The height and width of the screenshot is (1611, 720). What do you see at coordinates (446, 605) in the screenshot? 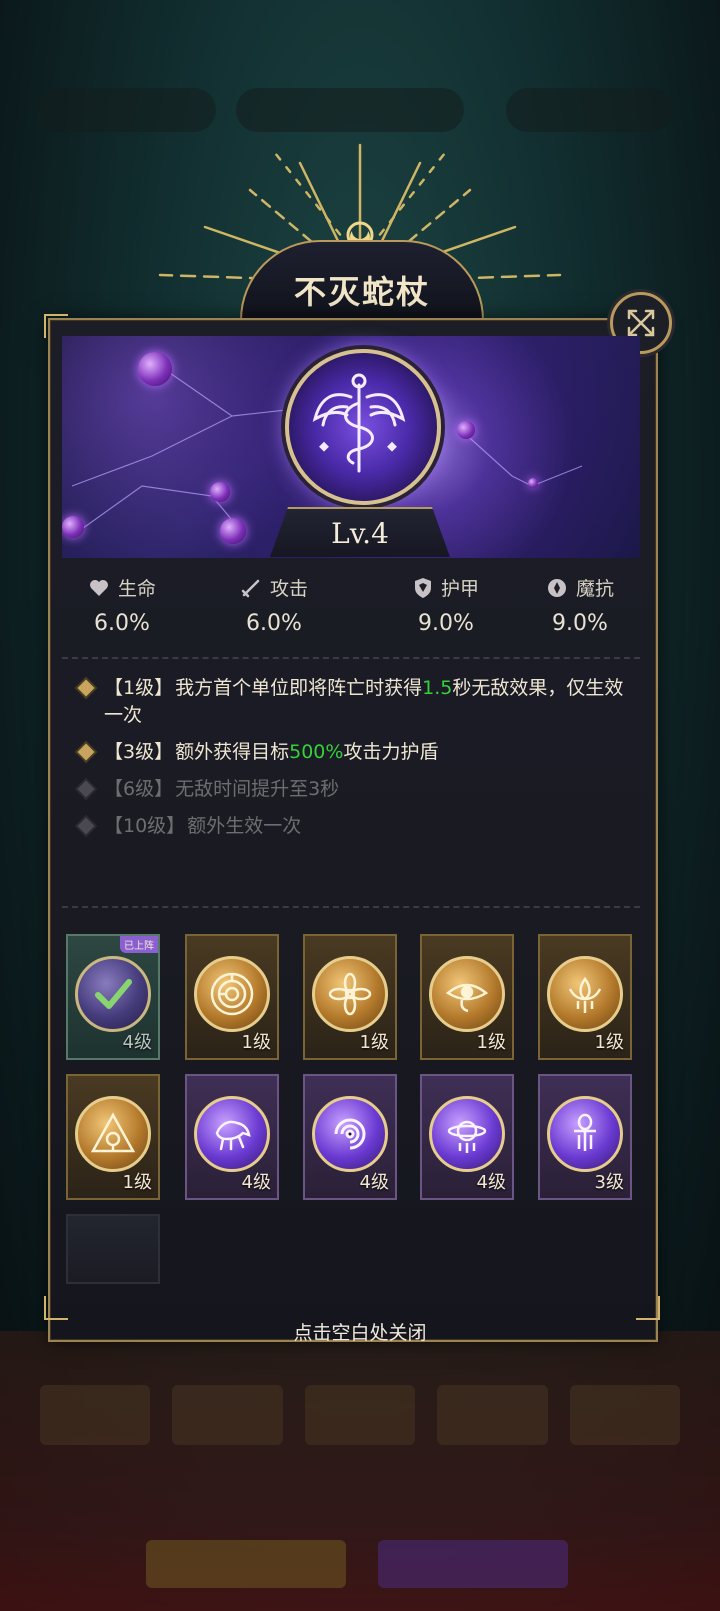
I see `stat-armor: 护甲 9.0%` at bounding box center [446, 605].